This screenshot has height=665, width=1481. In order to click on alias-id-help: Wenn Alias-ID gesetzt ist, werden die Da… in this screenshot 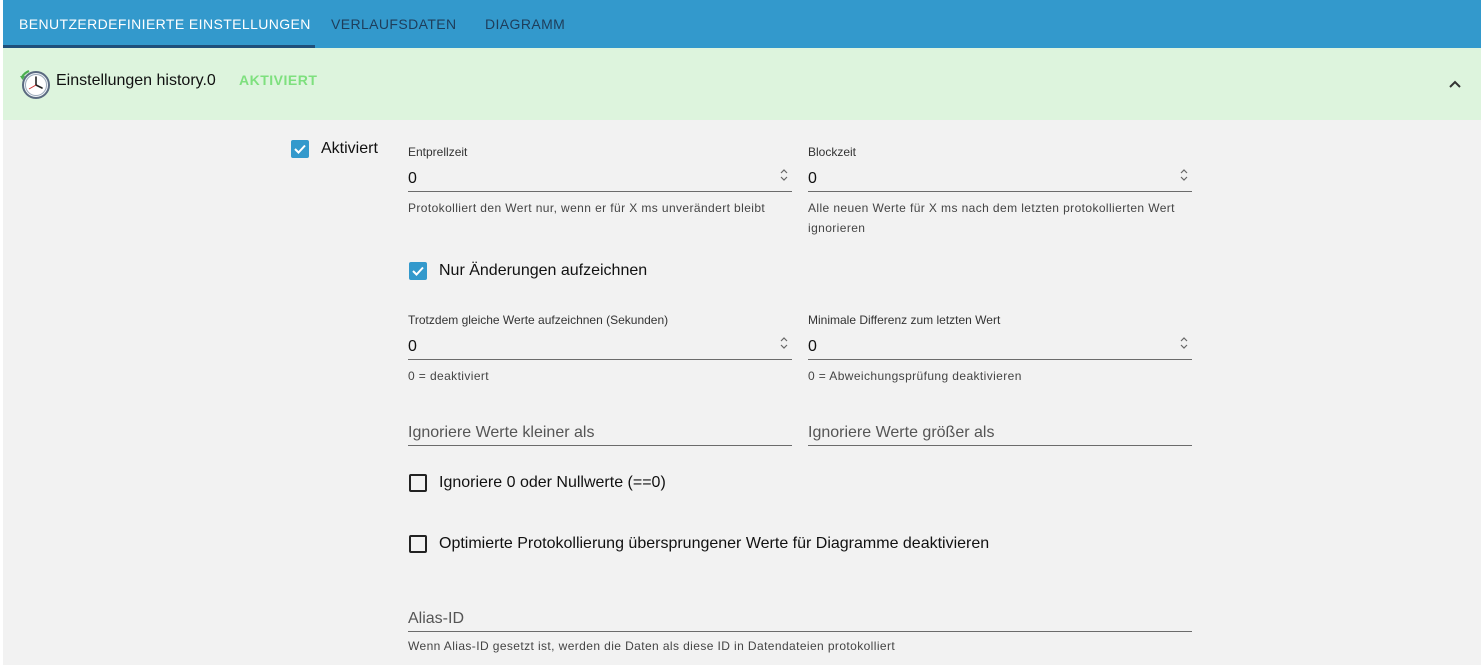, I will do `click(652, 646)`.